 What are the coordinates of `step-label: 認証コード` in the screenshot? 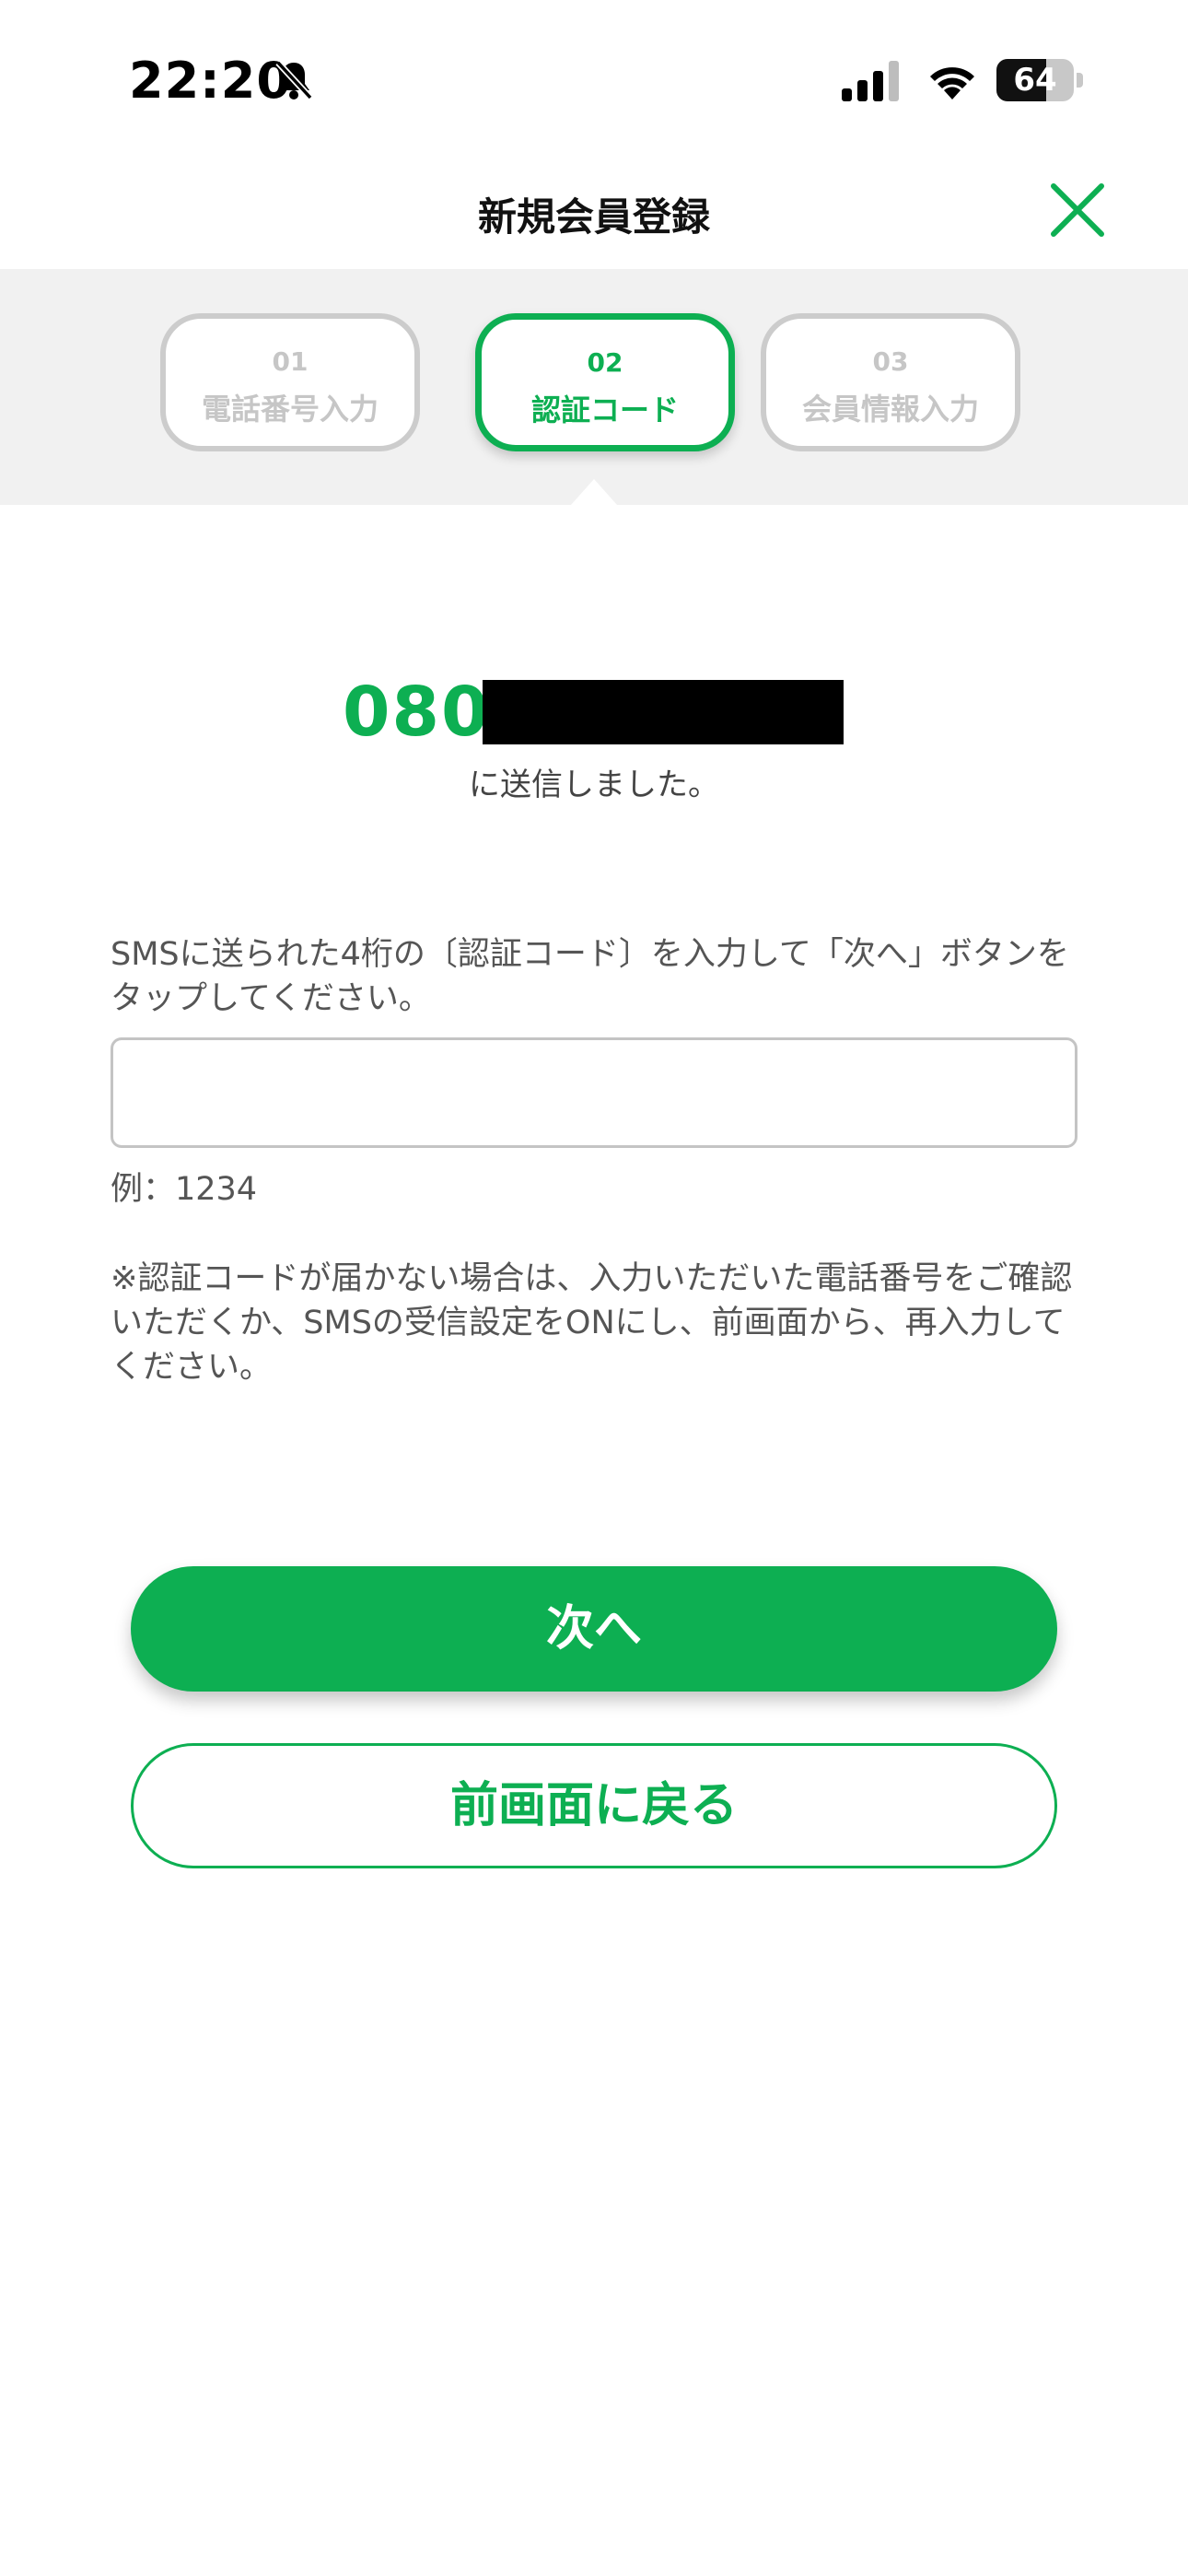 It's located at (604, 409).